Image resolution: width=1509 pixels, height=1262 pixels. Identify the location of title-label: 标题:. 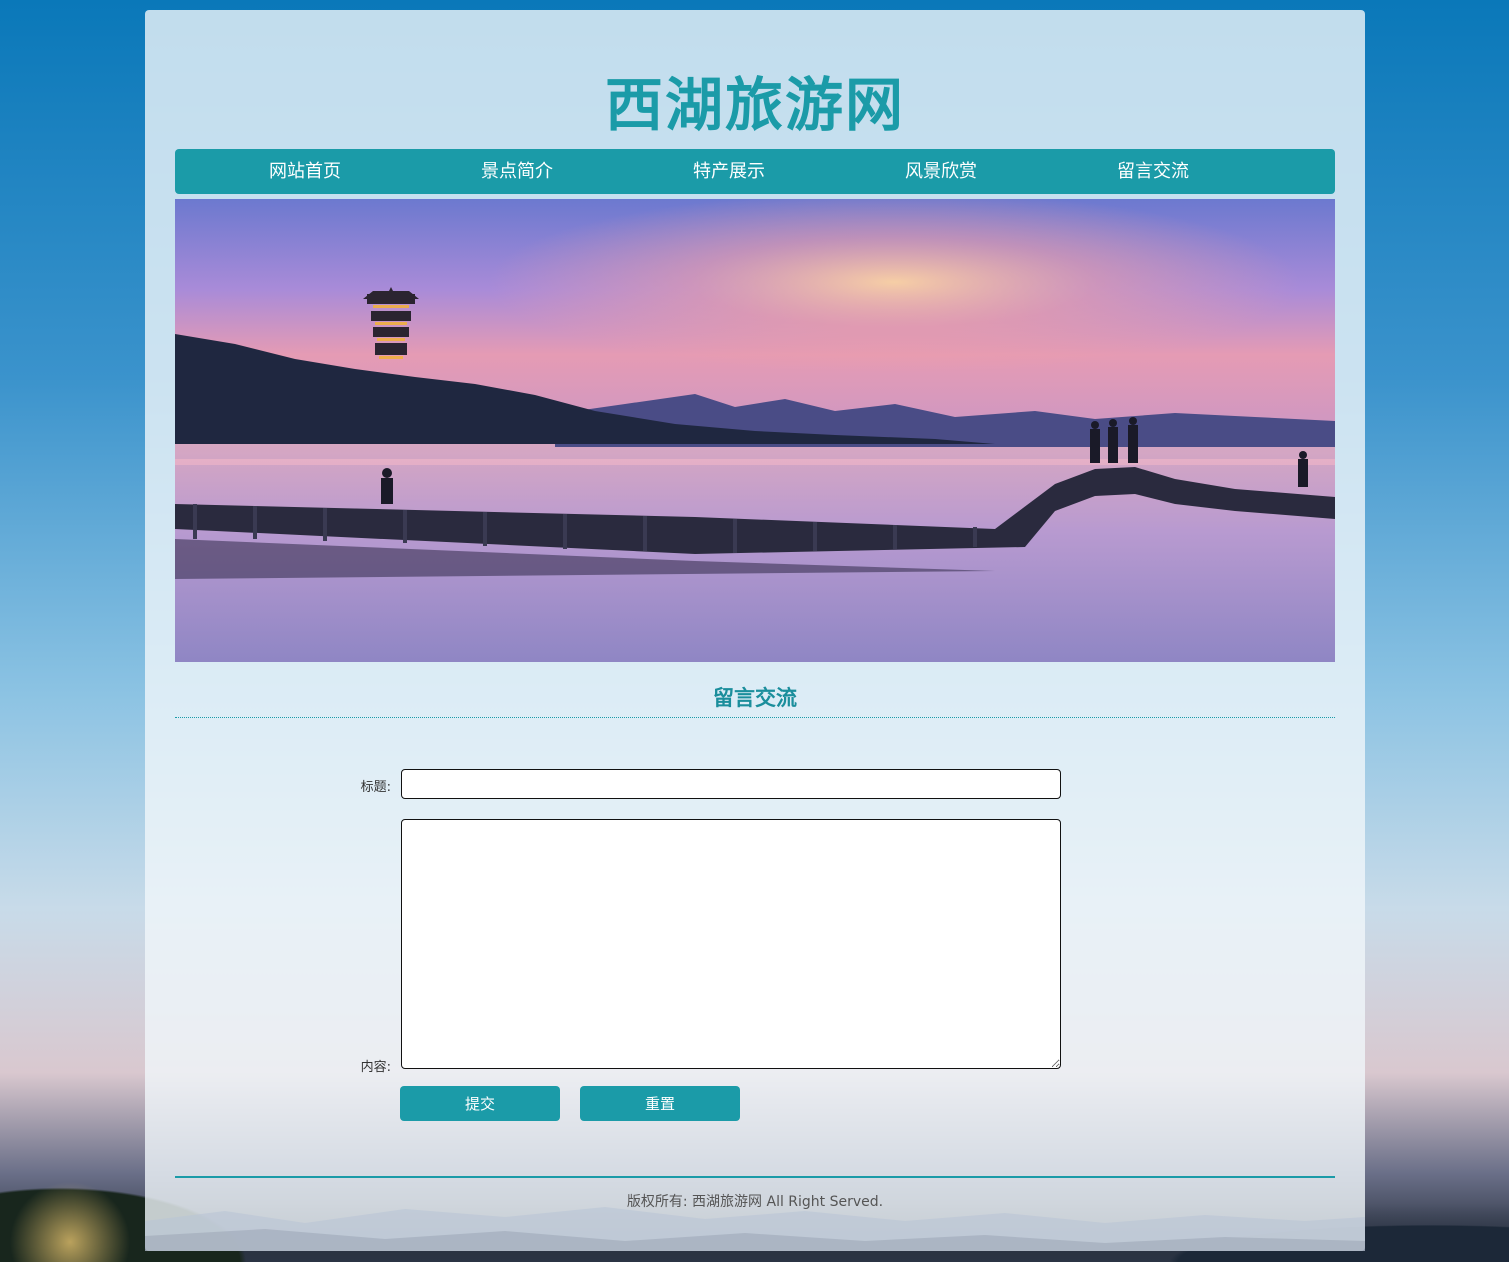
(375, 787).